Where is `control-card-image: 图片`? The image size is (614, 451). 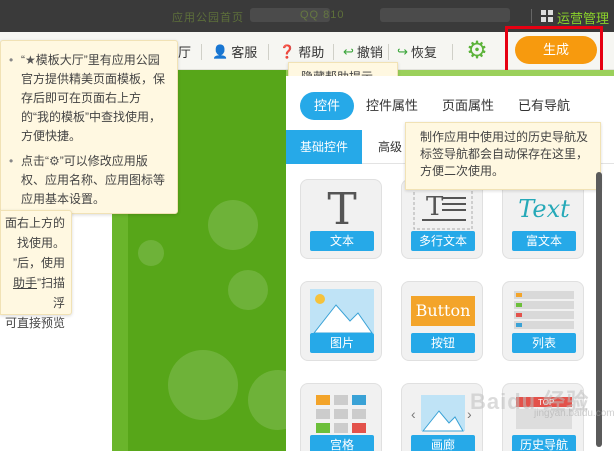
control-card-image: 图片 is located at coordinates (341, 321).